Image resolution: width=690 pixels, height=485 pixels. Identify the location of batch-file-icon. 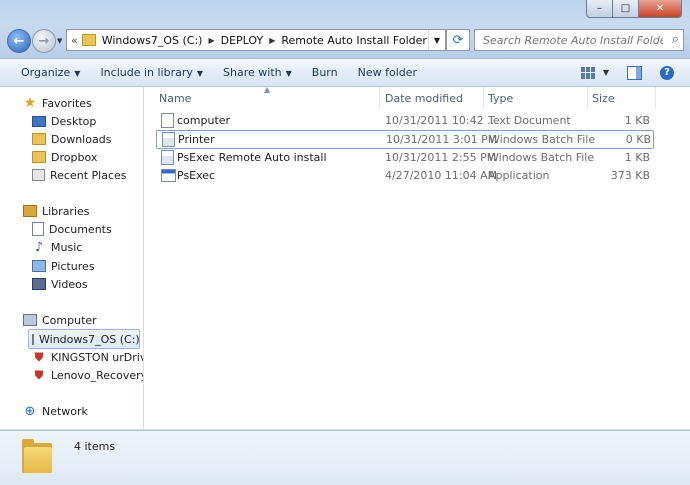
(168, 139).